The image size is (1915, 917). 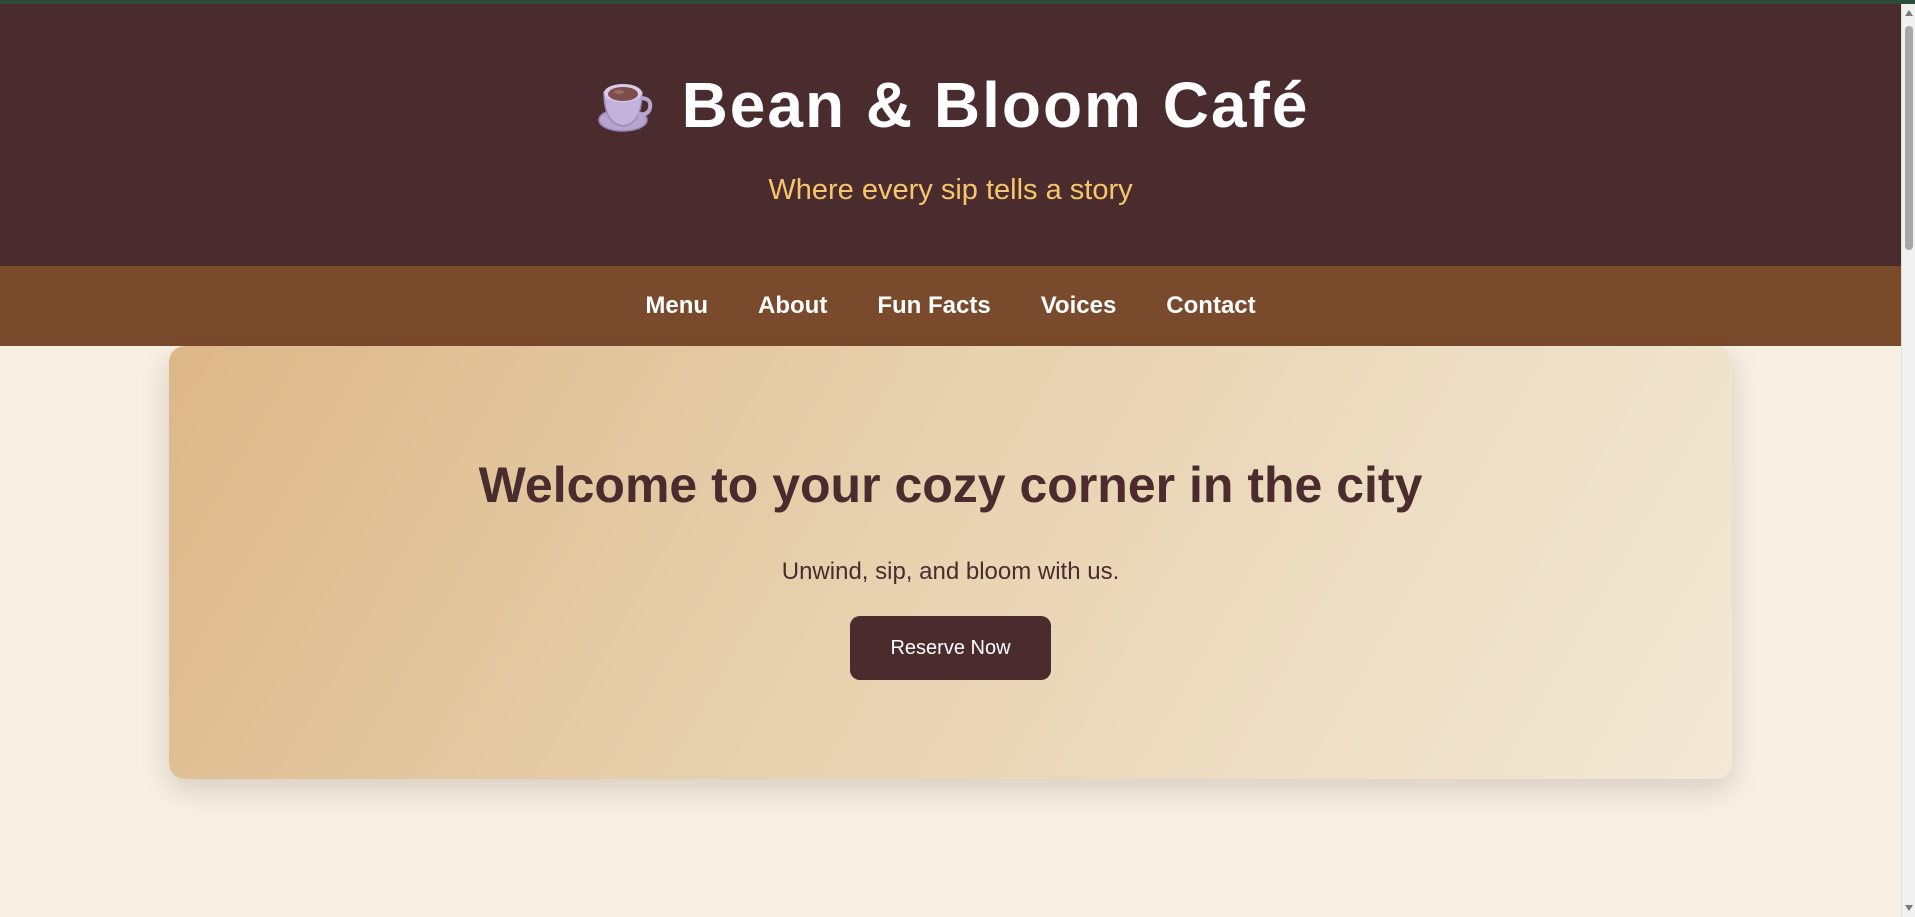 I want to click on reserve-now-button: Reserve Now, so click(x=950, y=648).